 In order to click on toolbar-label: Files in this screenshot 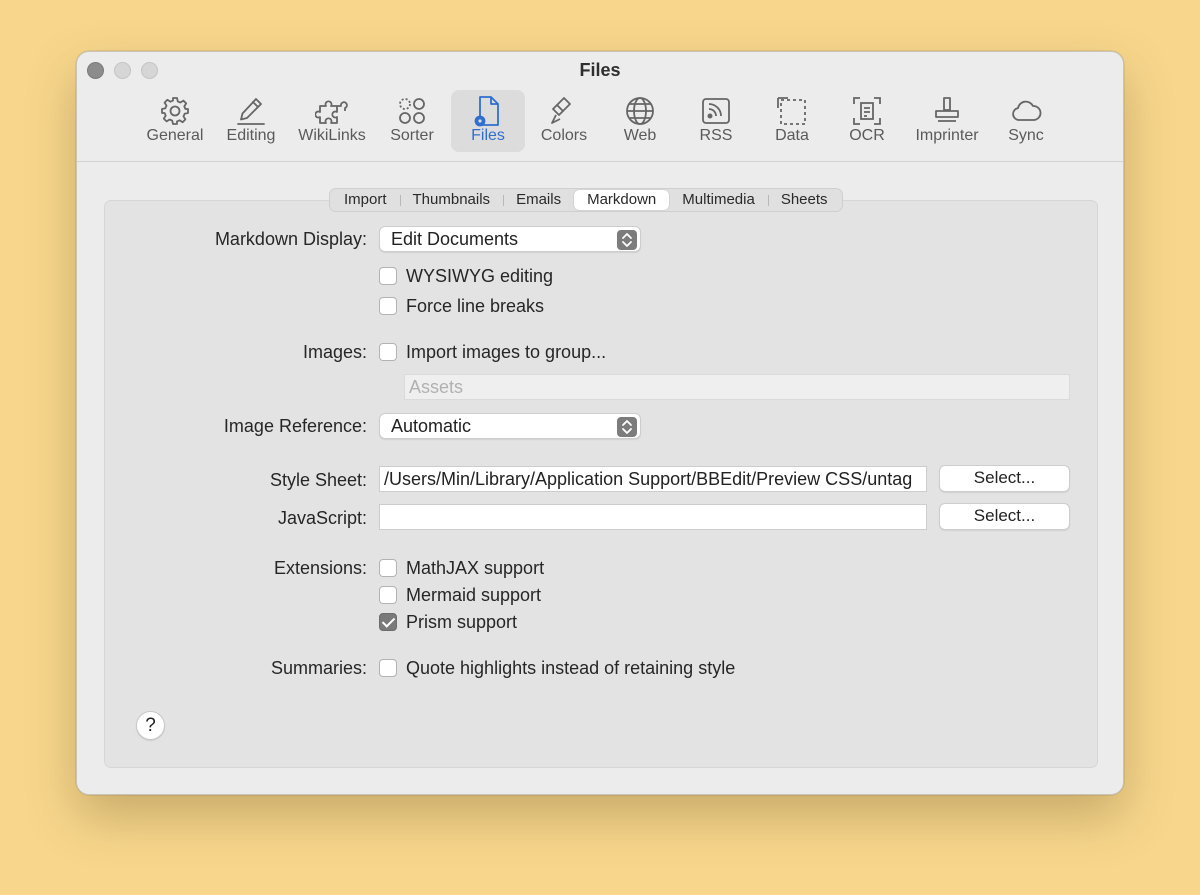, I will do `click(488, 135)`.